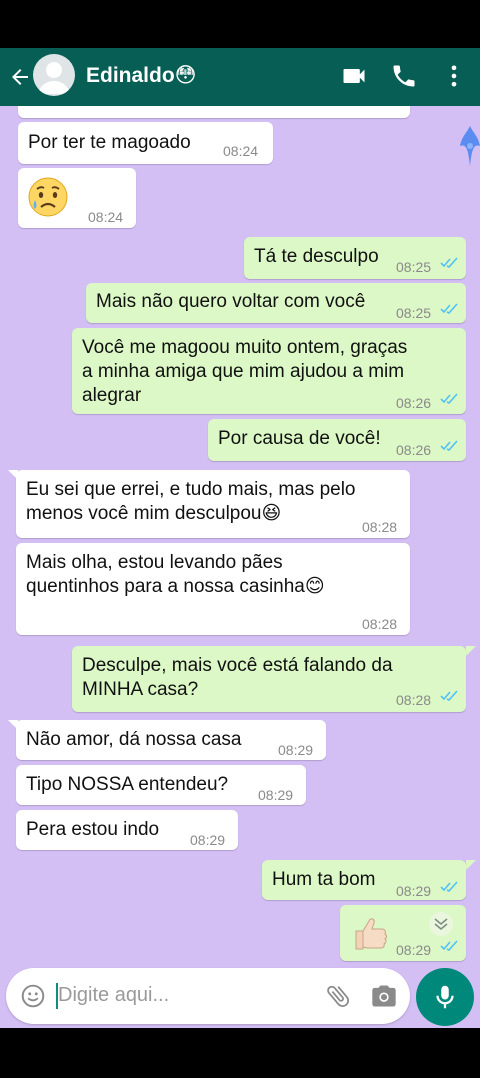  Describe the element at coordinates (93, 829) in the screenshot. I see `message-text: Pera estou indo` at that location.